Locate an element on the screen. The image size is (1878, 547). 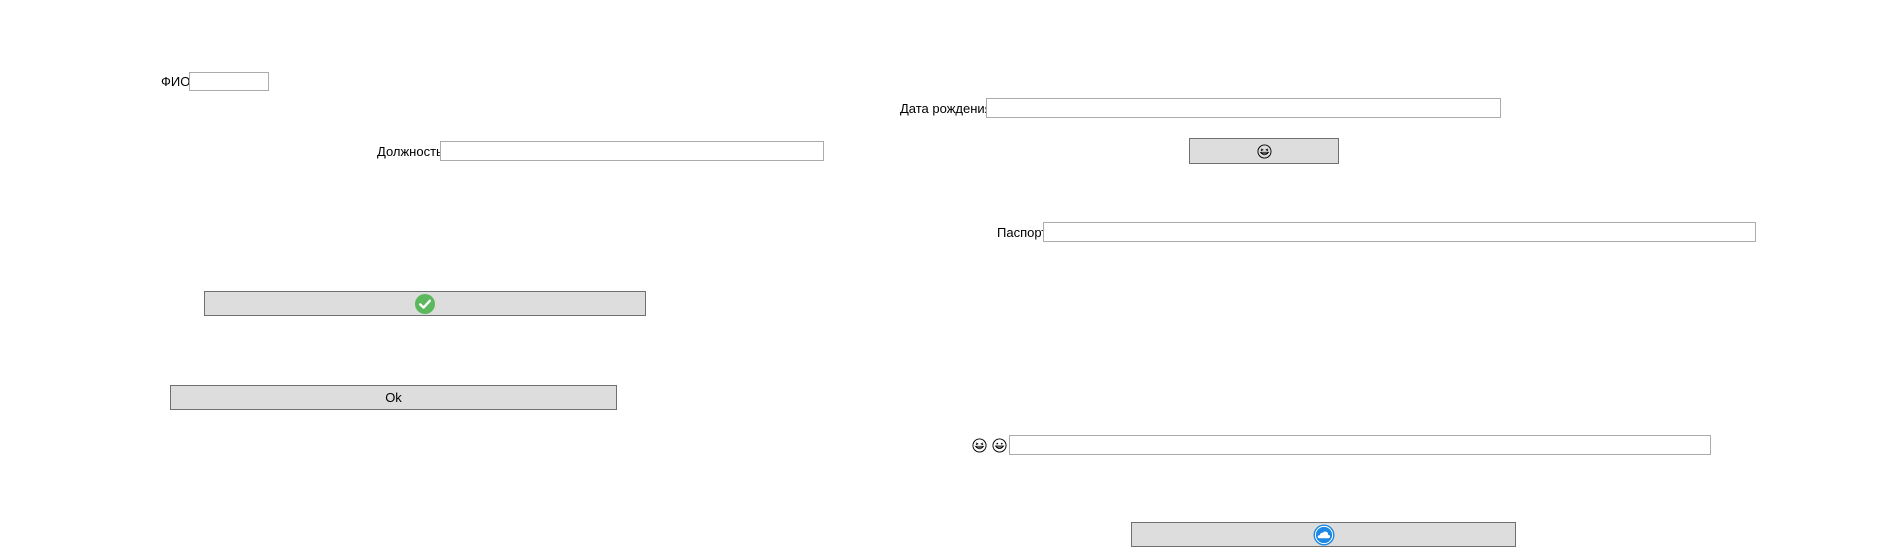
confirm-button is located at coordinates (425, 303).